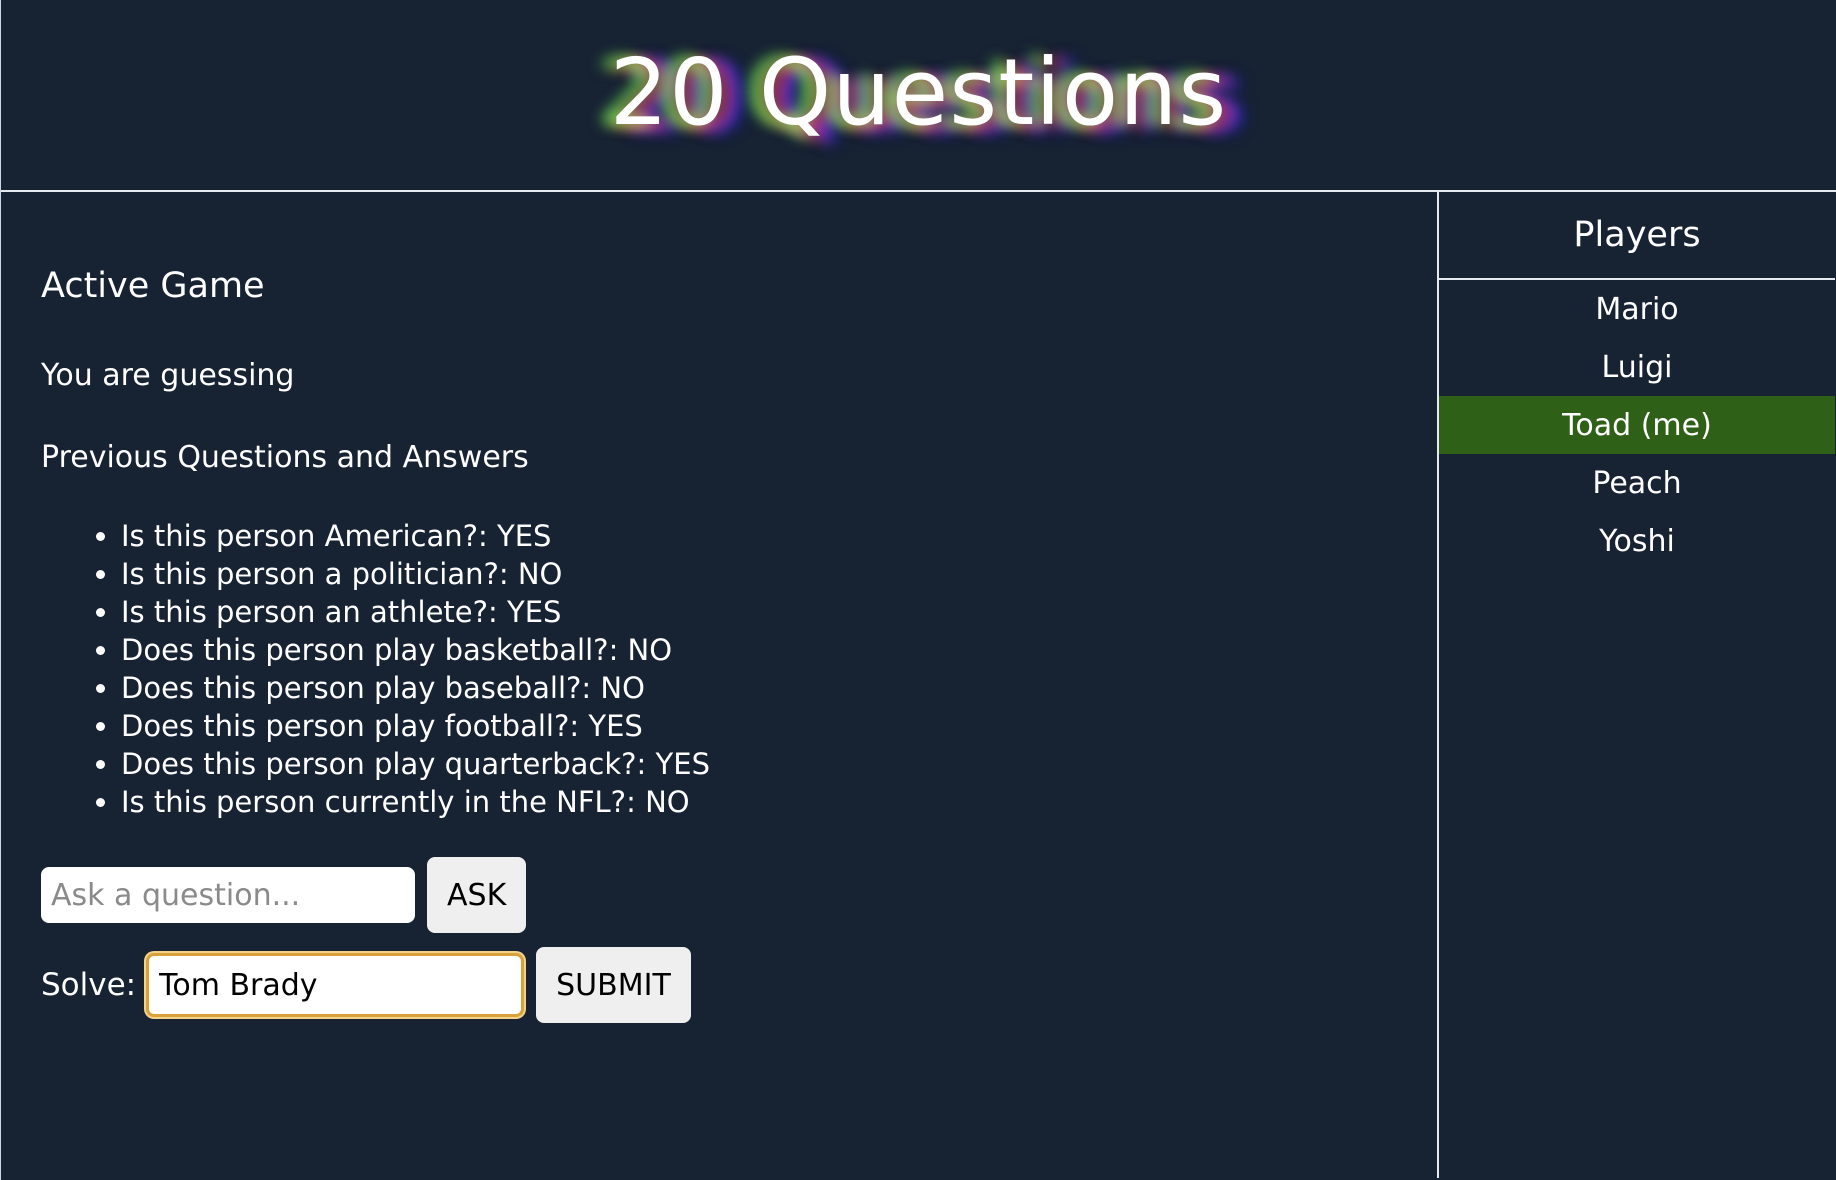 This screenshot has width=1836, height=1180. What do you see at coordinates (739, 895) in the screenshot?
I see `ask-row: ASK` at bounding box center [739, 895].